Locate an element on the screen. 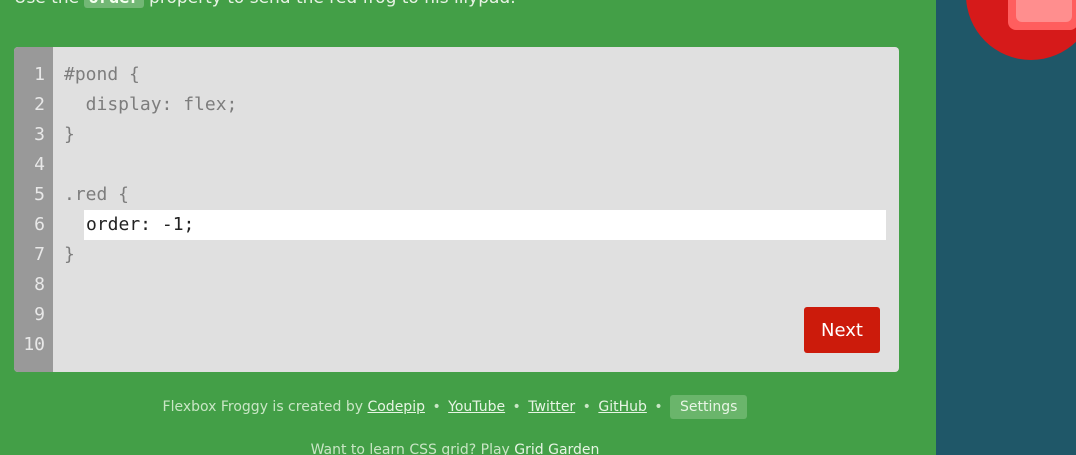 The image size is (1076, 455). twitter-link: Twitter is located at coordinates (551, 407).